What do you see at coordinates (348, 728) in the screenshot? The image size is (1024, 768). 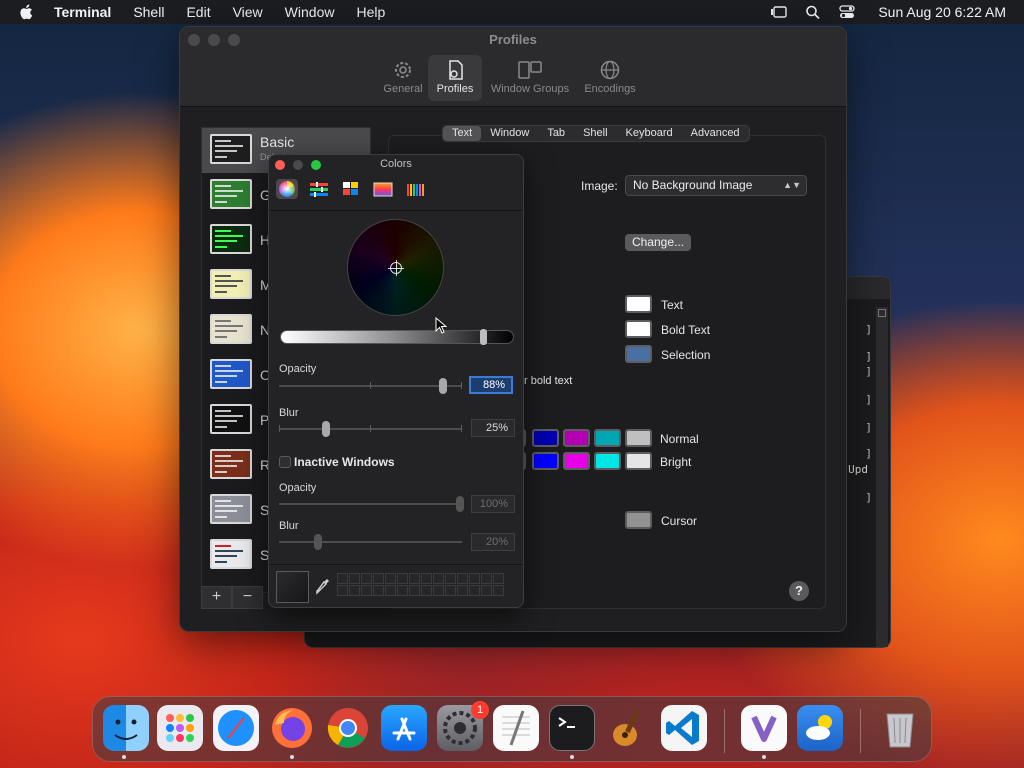 I see `chrome-icon` at bounding box center [348, 728].